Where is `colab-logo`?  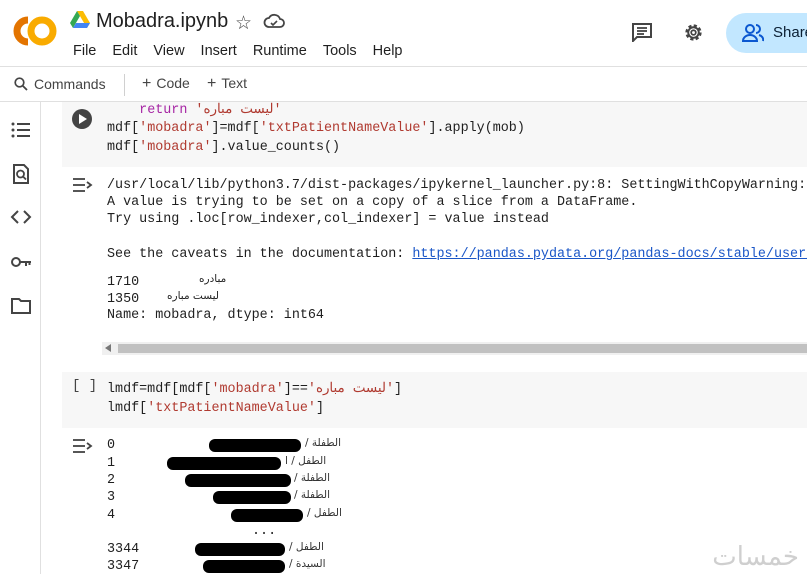
colab-logo is located at coordinates (35, 31).